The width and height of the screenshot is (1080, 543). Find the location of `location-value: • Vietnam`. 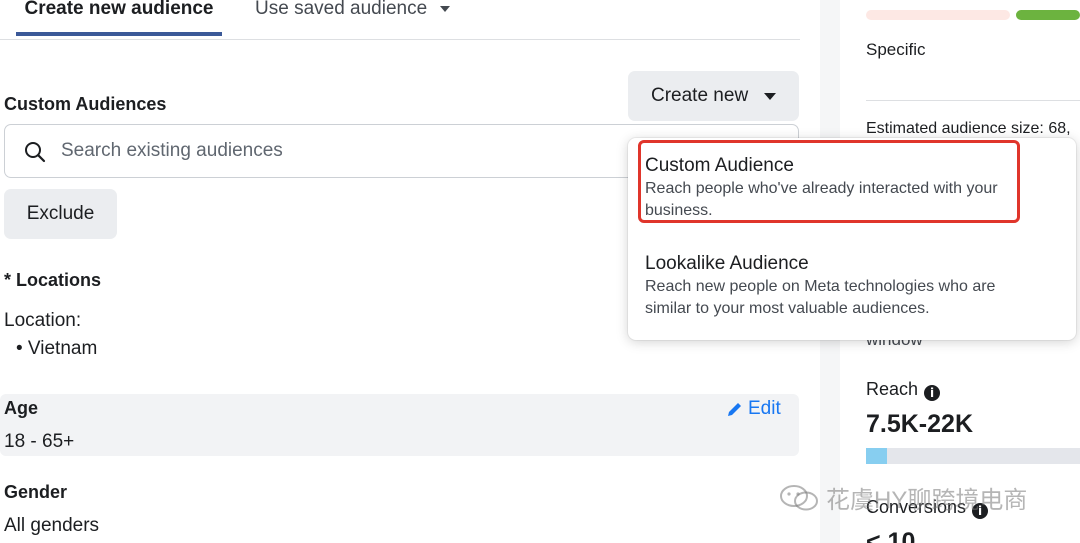

location-value: • Vietnam is located at coordinates (57, 348).